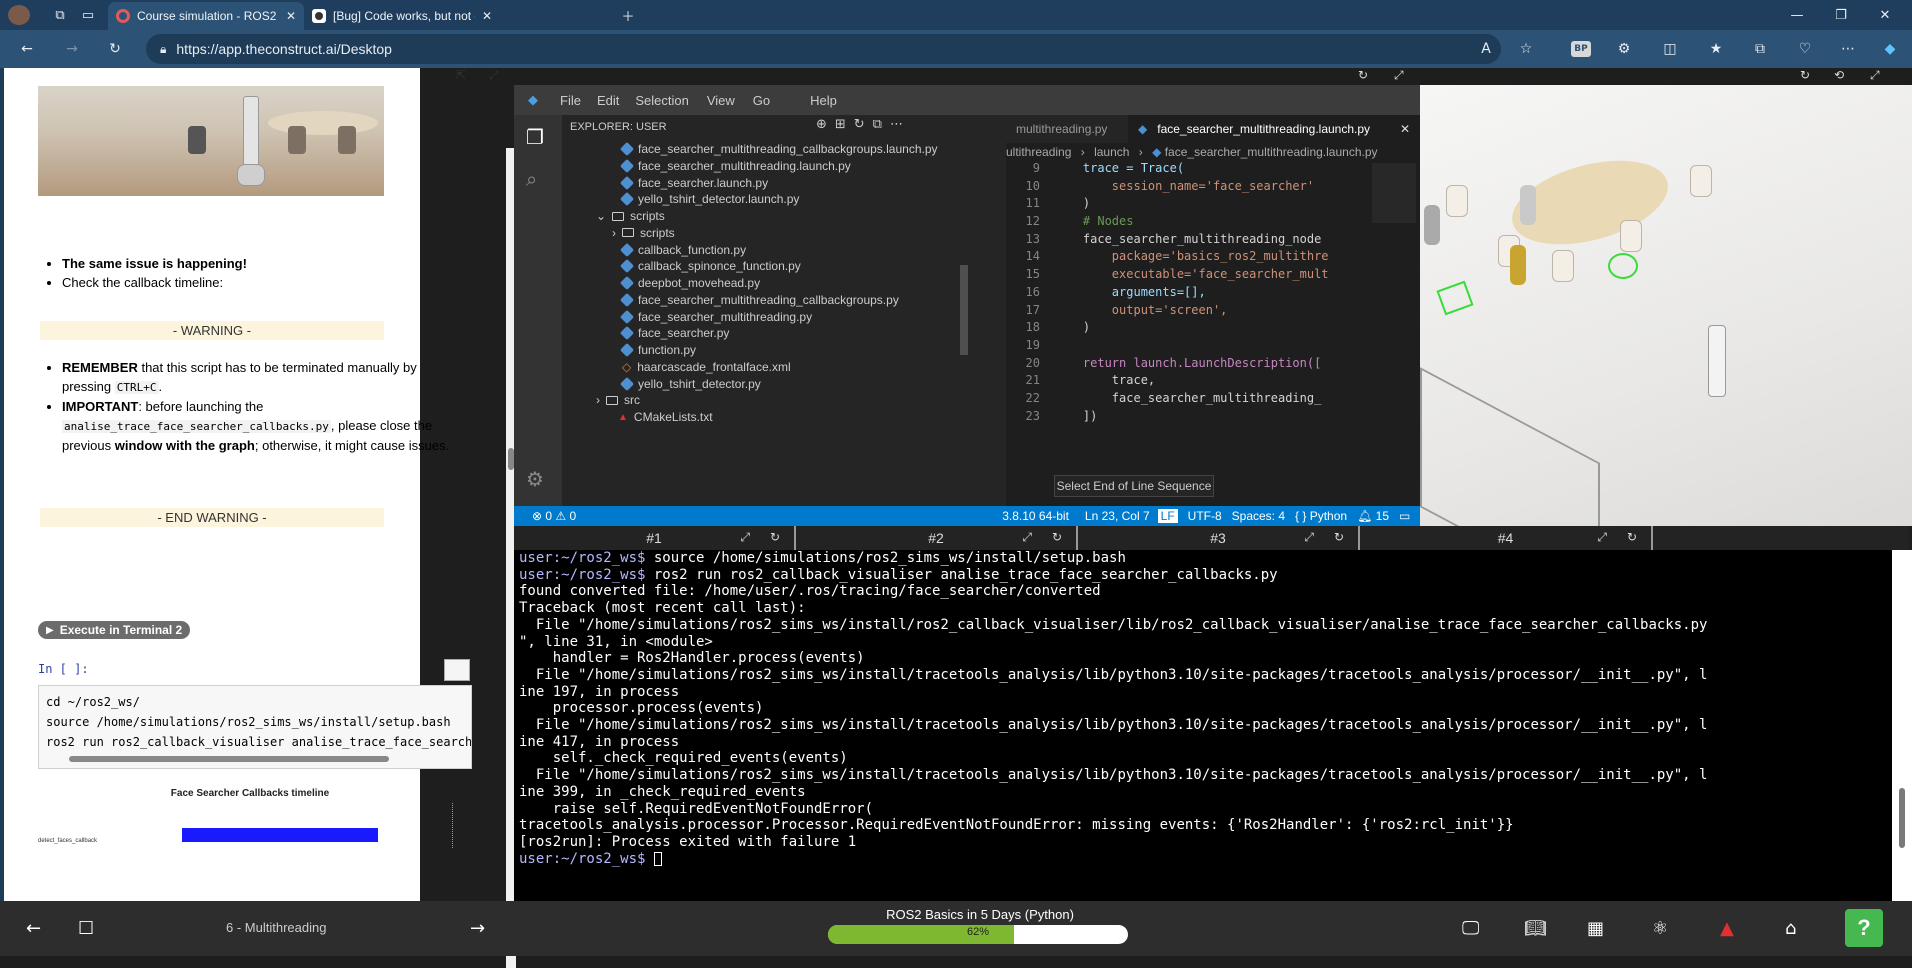 Image resolution: width=1912 pixels, height=968 pixels. I want to click on menu-file: File, so click(570, 100).